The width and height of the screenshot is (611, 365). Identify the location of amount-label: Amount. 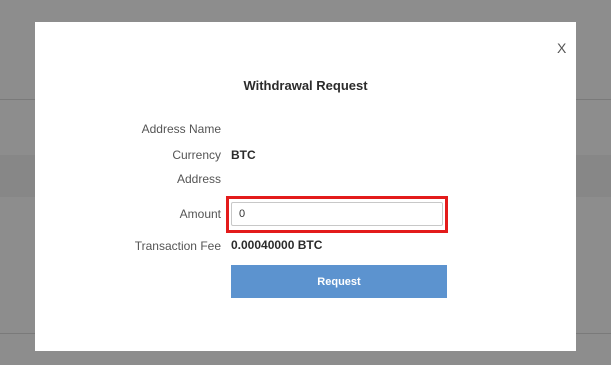
(200, 214).